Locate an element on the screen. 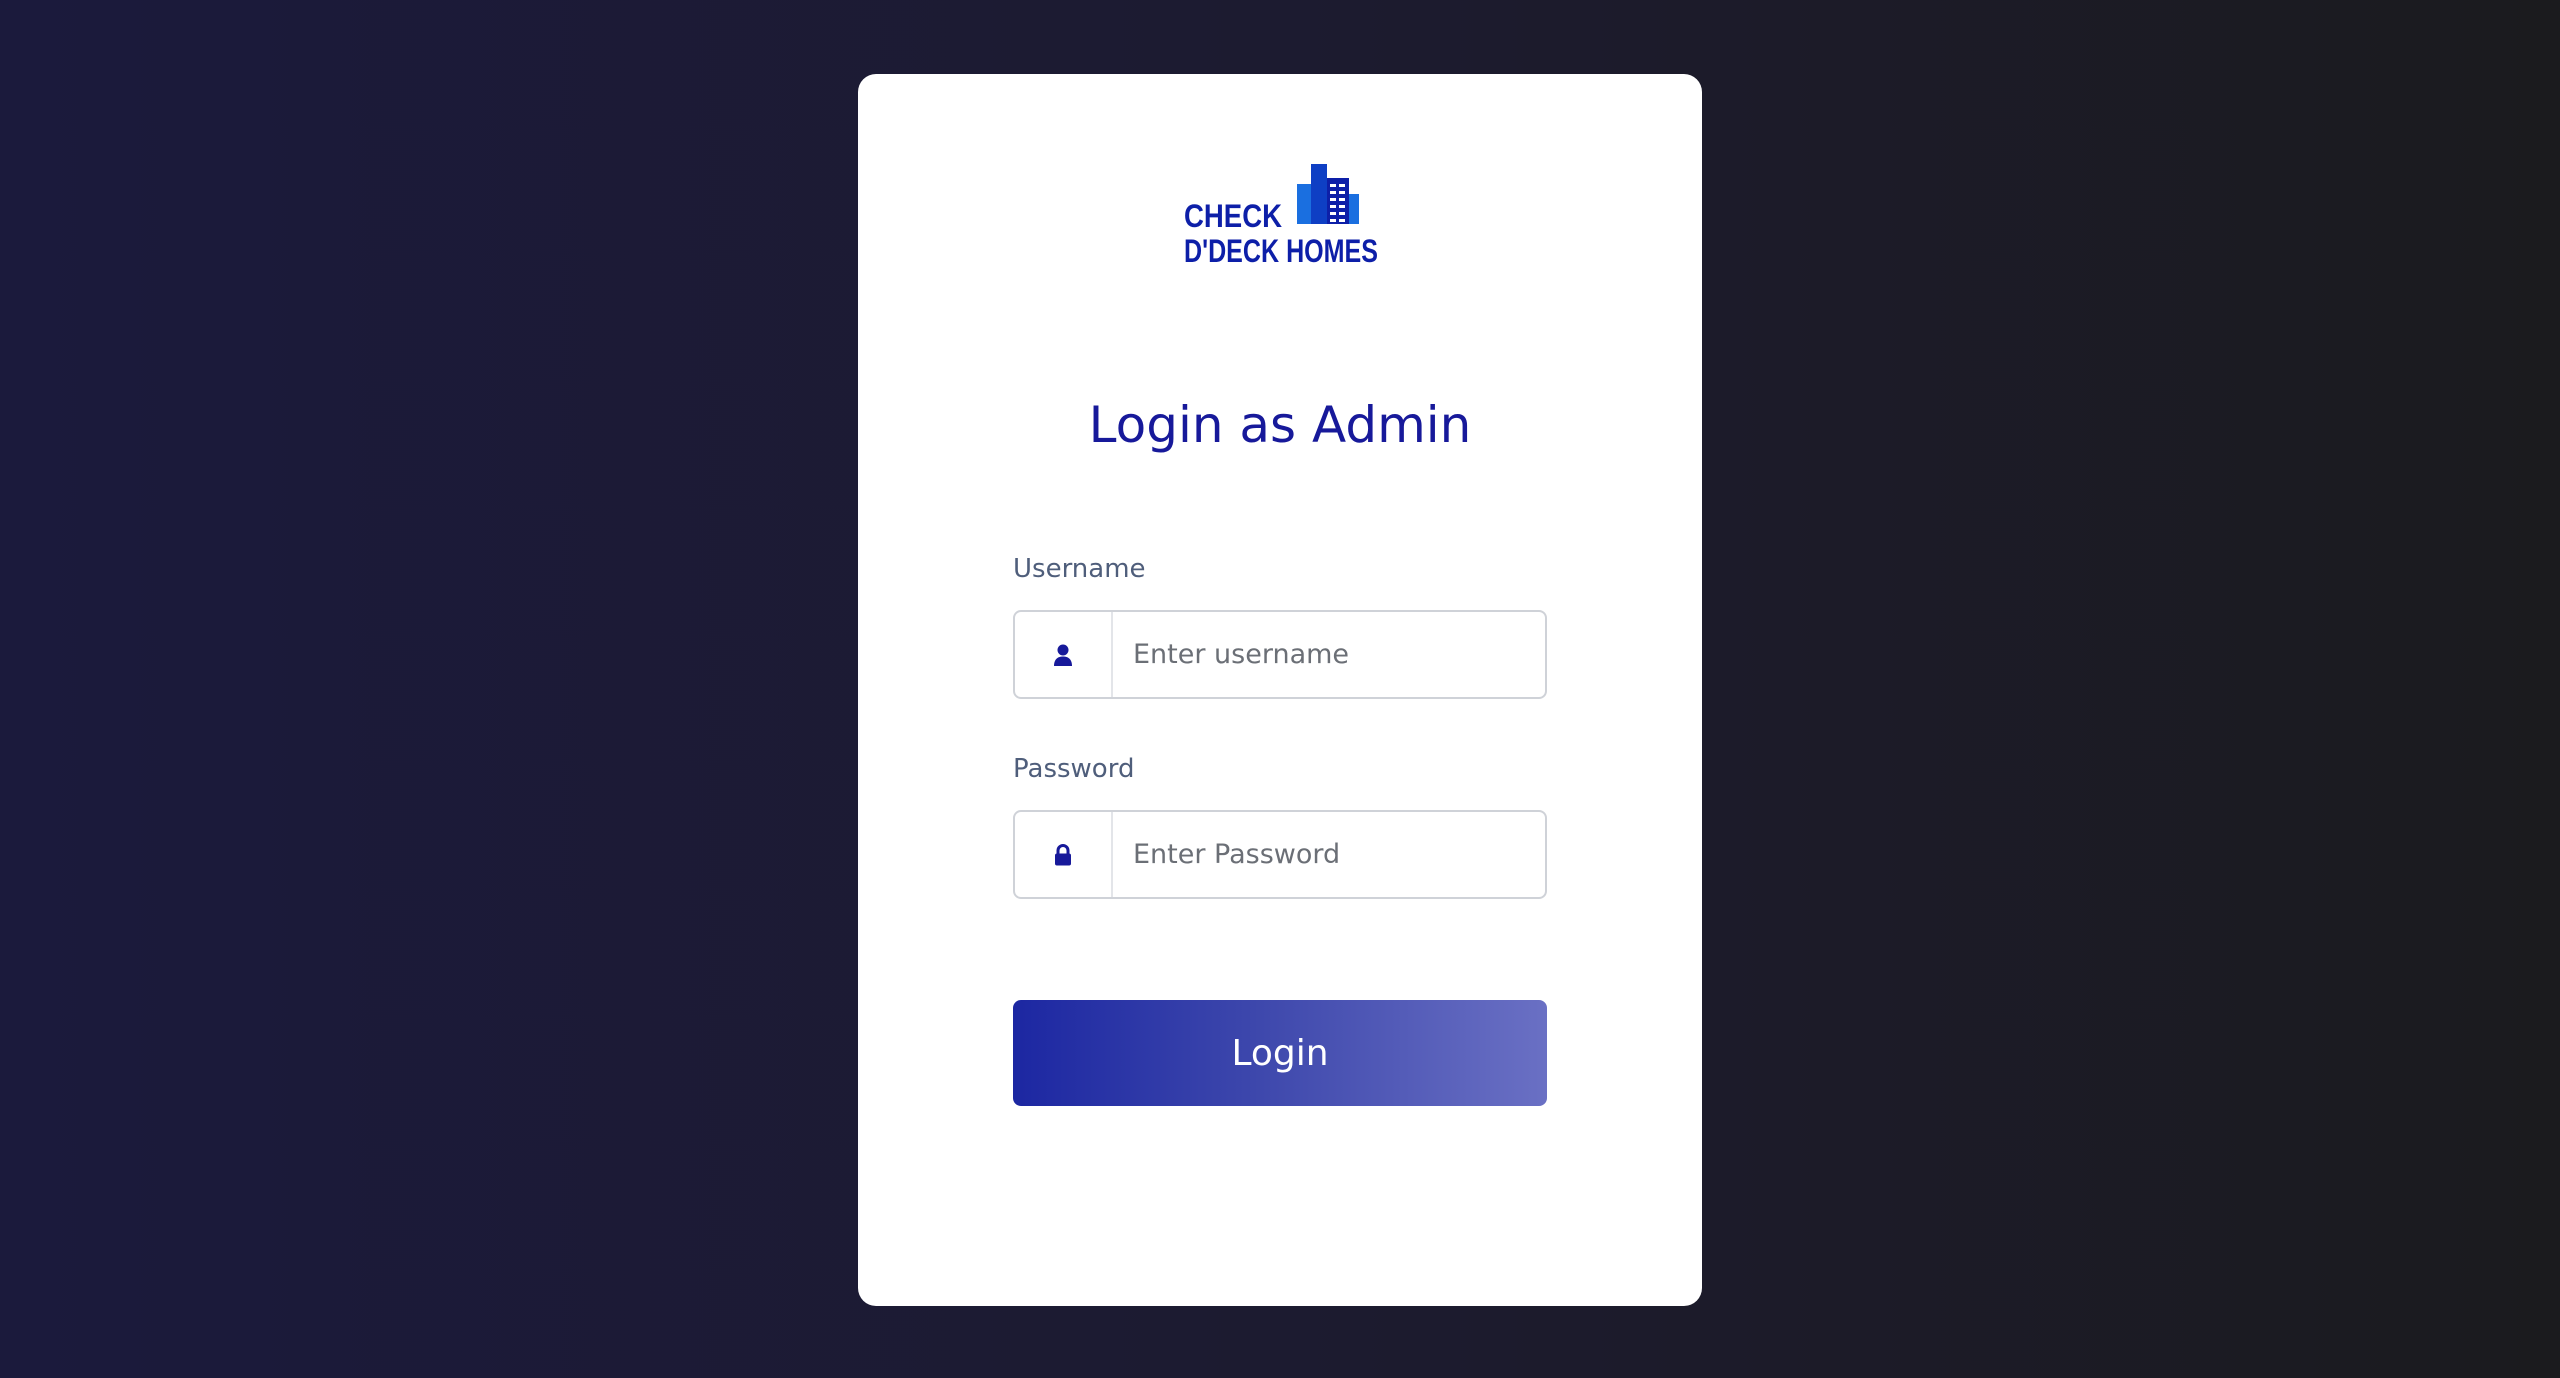 Image resolution: width=2560 pixels, height=1378 pixels. buildings-icon: CHECK D'DECK HOMES is located at coordinates (1281, 216).